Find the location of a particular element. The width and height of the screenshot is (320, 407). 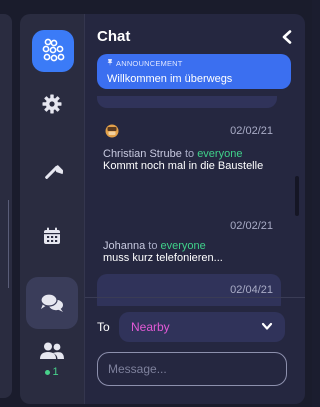

calendar-button is located at coordinates (52, 236).